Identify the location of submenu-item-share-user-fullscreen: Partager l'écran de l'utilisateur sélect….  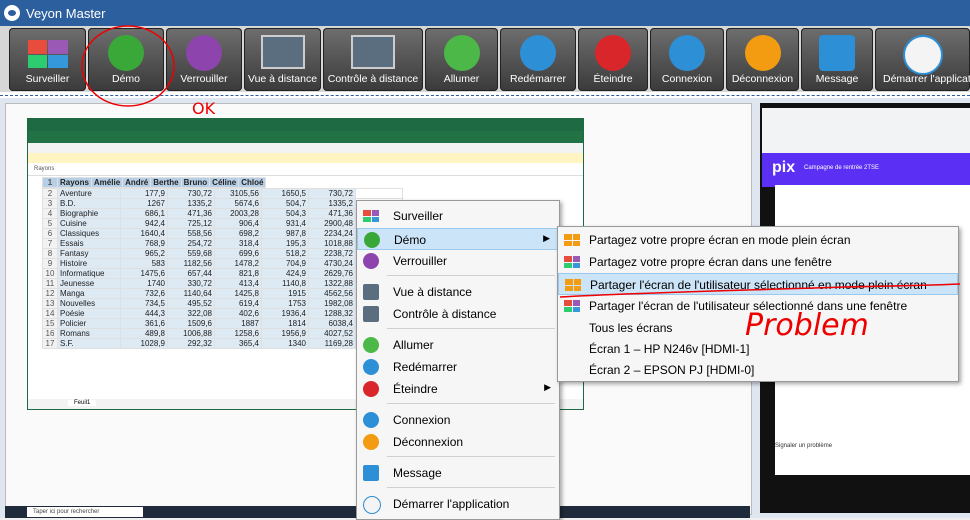
(758, 284).